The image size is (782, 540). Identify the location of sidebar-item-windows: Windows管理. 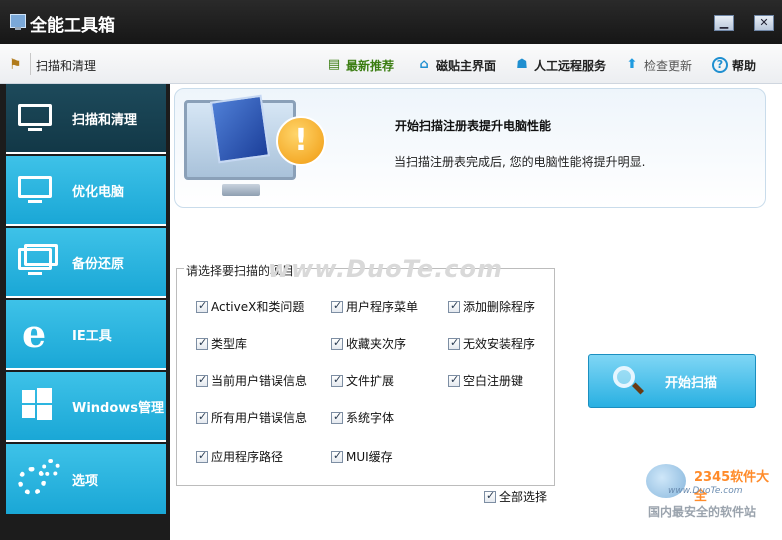
(86, 407).